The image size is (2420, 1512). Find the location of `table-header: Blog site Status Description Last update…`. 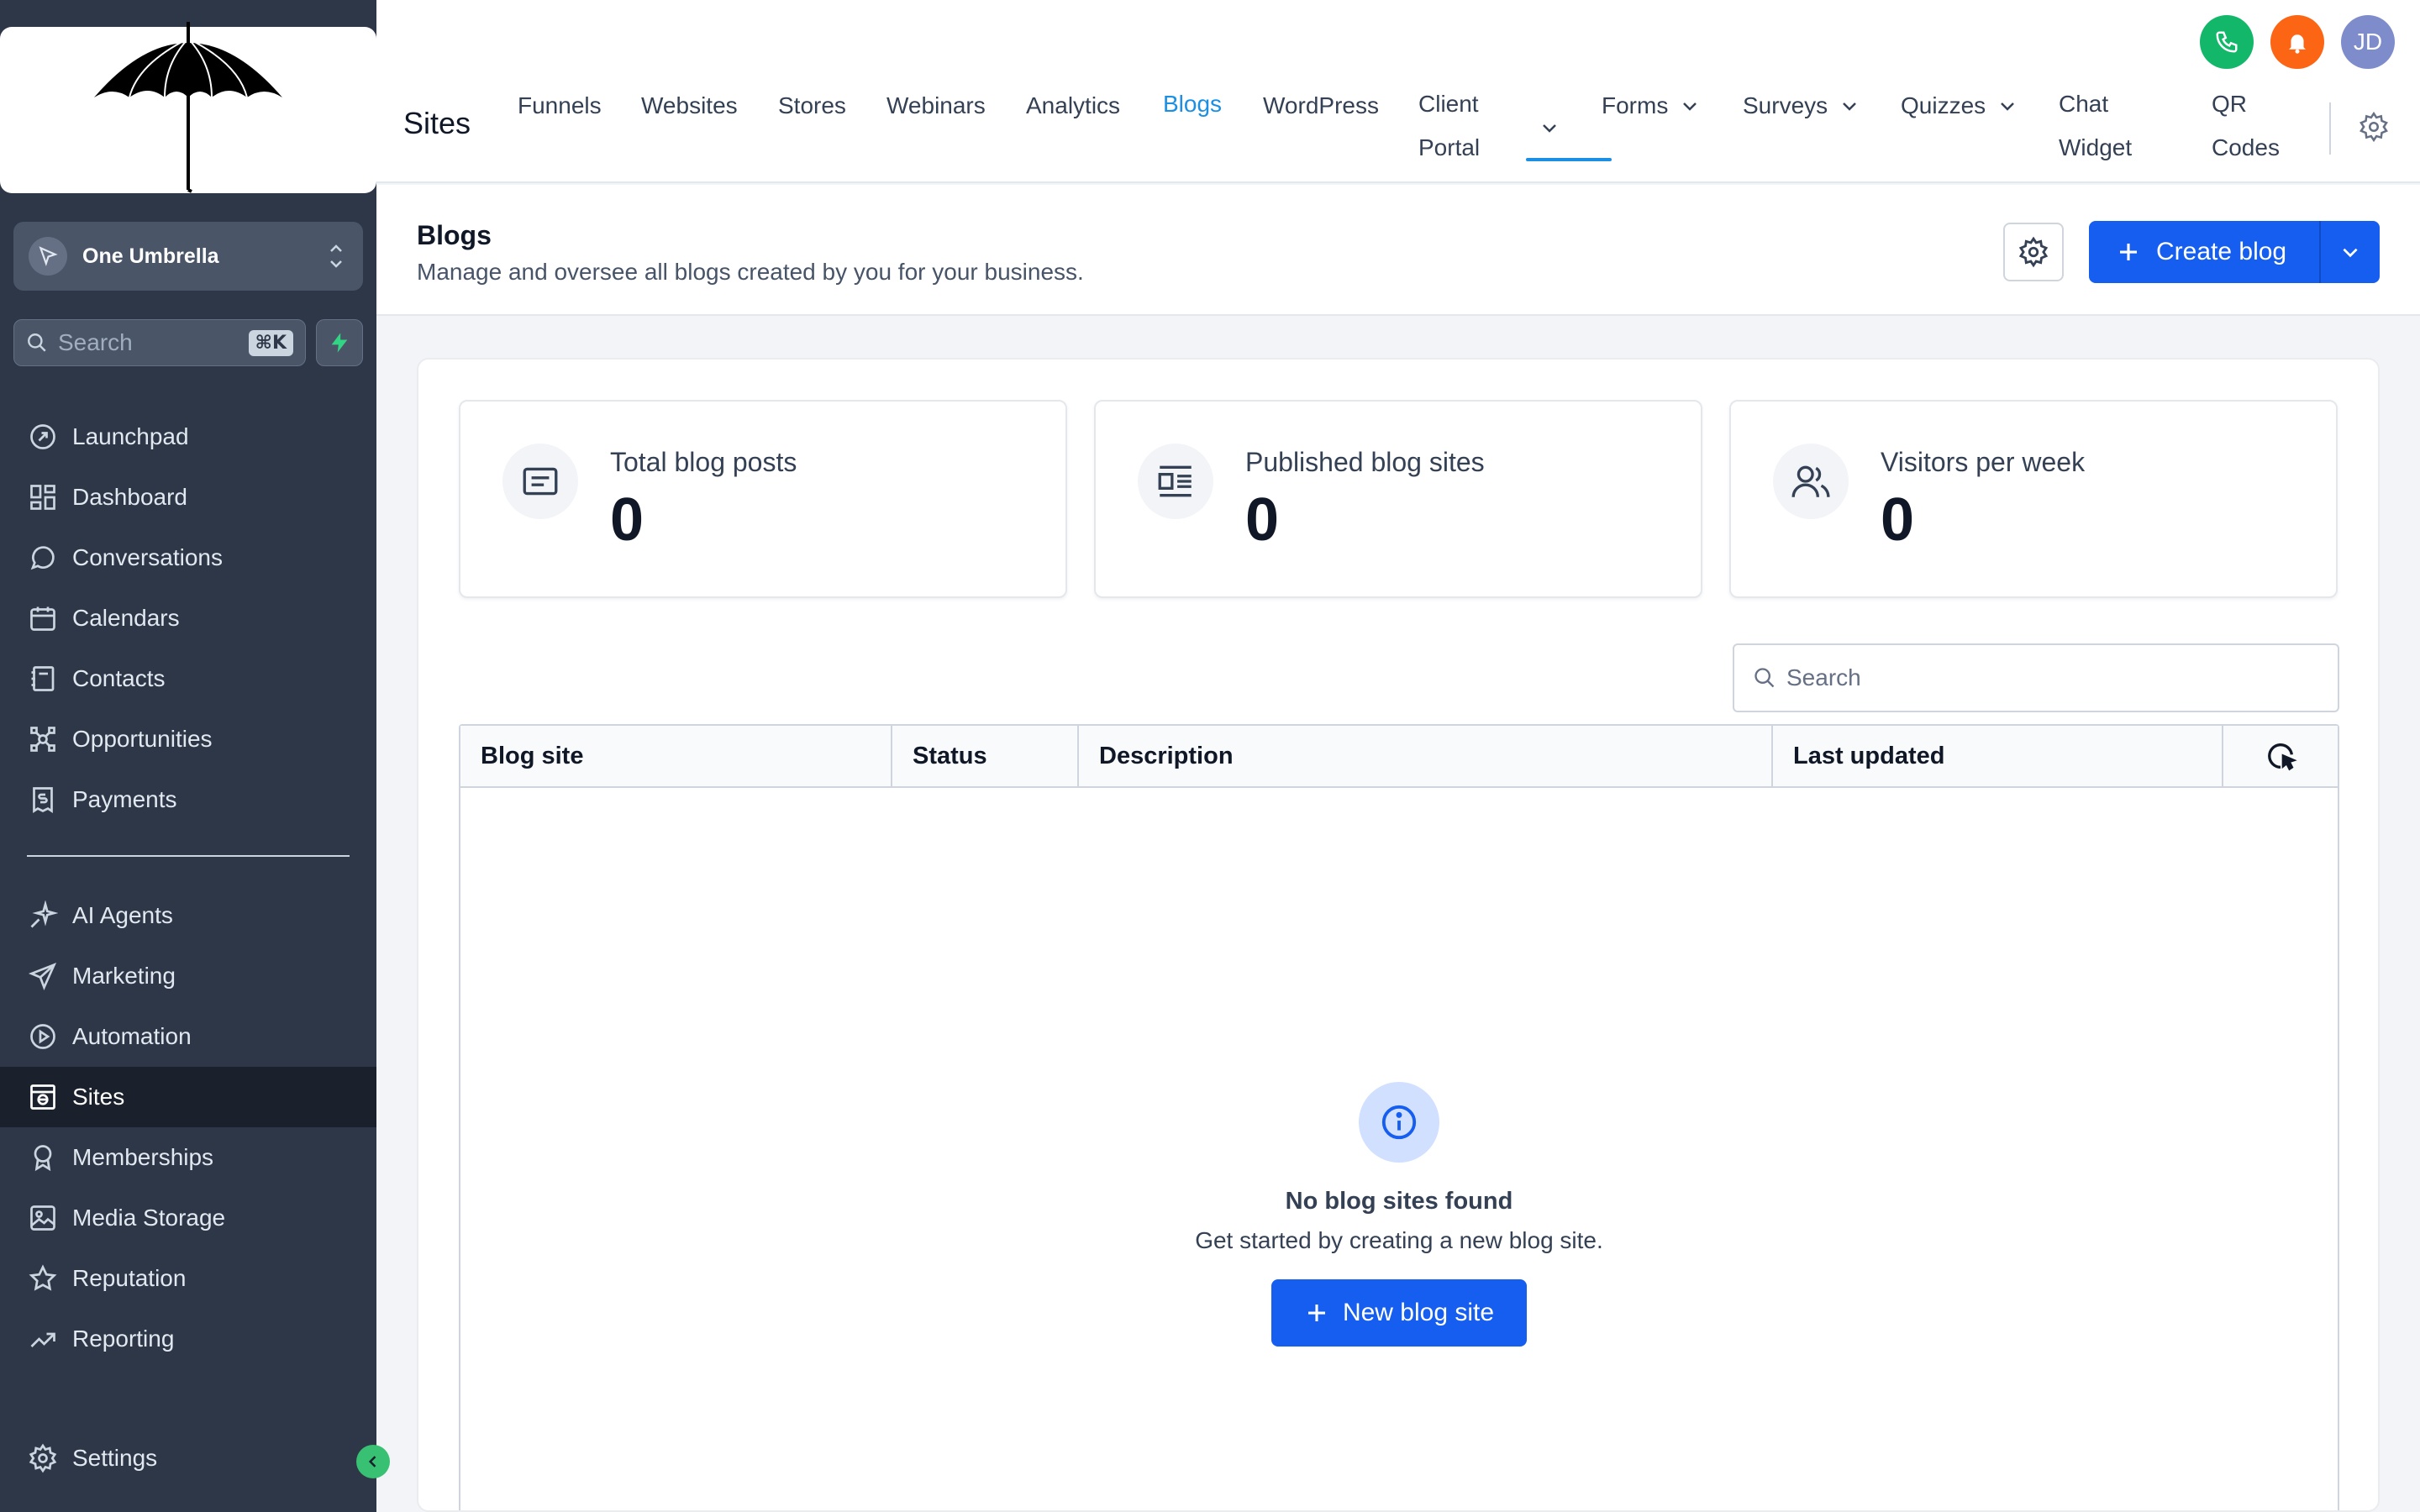

table-header: Blog site Status Description Last update… is located at coordinates (1399, 757).